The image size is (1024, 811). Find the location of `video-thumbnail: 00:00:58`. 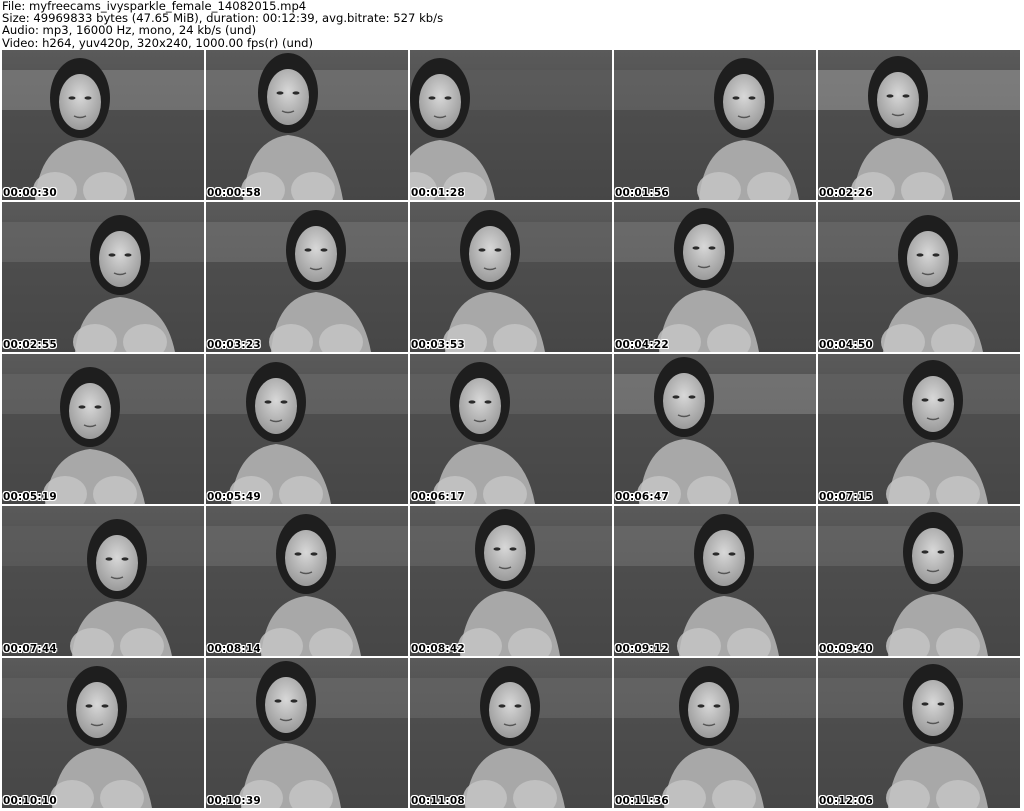

video-thumbnail: 00:00:58 is located at coordinates (307, 125).